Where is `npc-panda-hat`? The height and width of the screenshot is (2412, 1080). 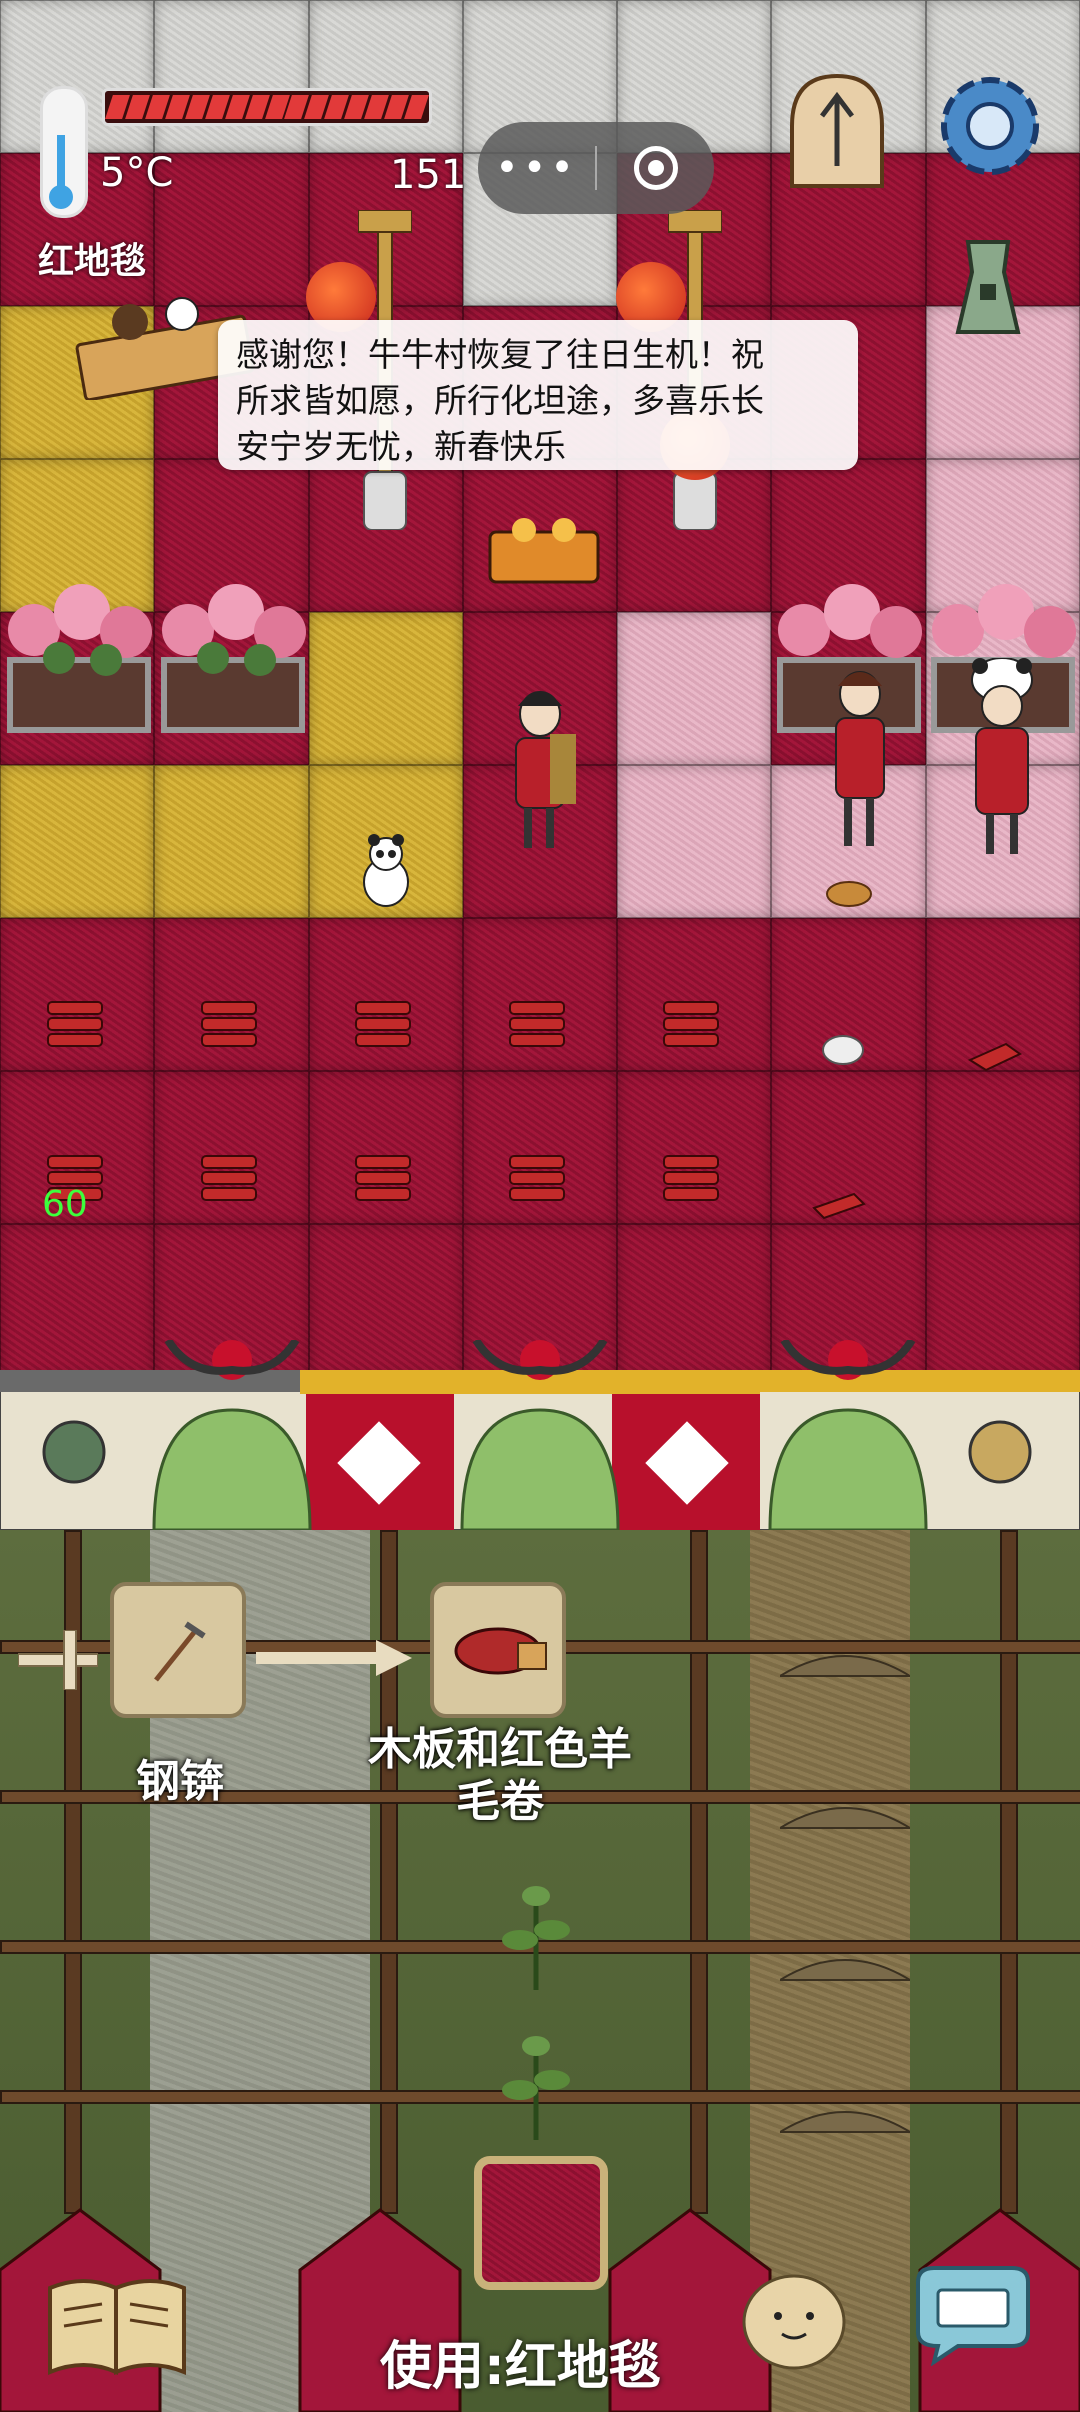 npc-panda-hat is located at coordinates (1002, 758).